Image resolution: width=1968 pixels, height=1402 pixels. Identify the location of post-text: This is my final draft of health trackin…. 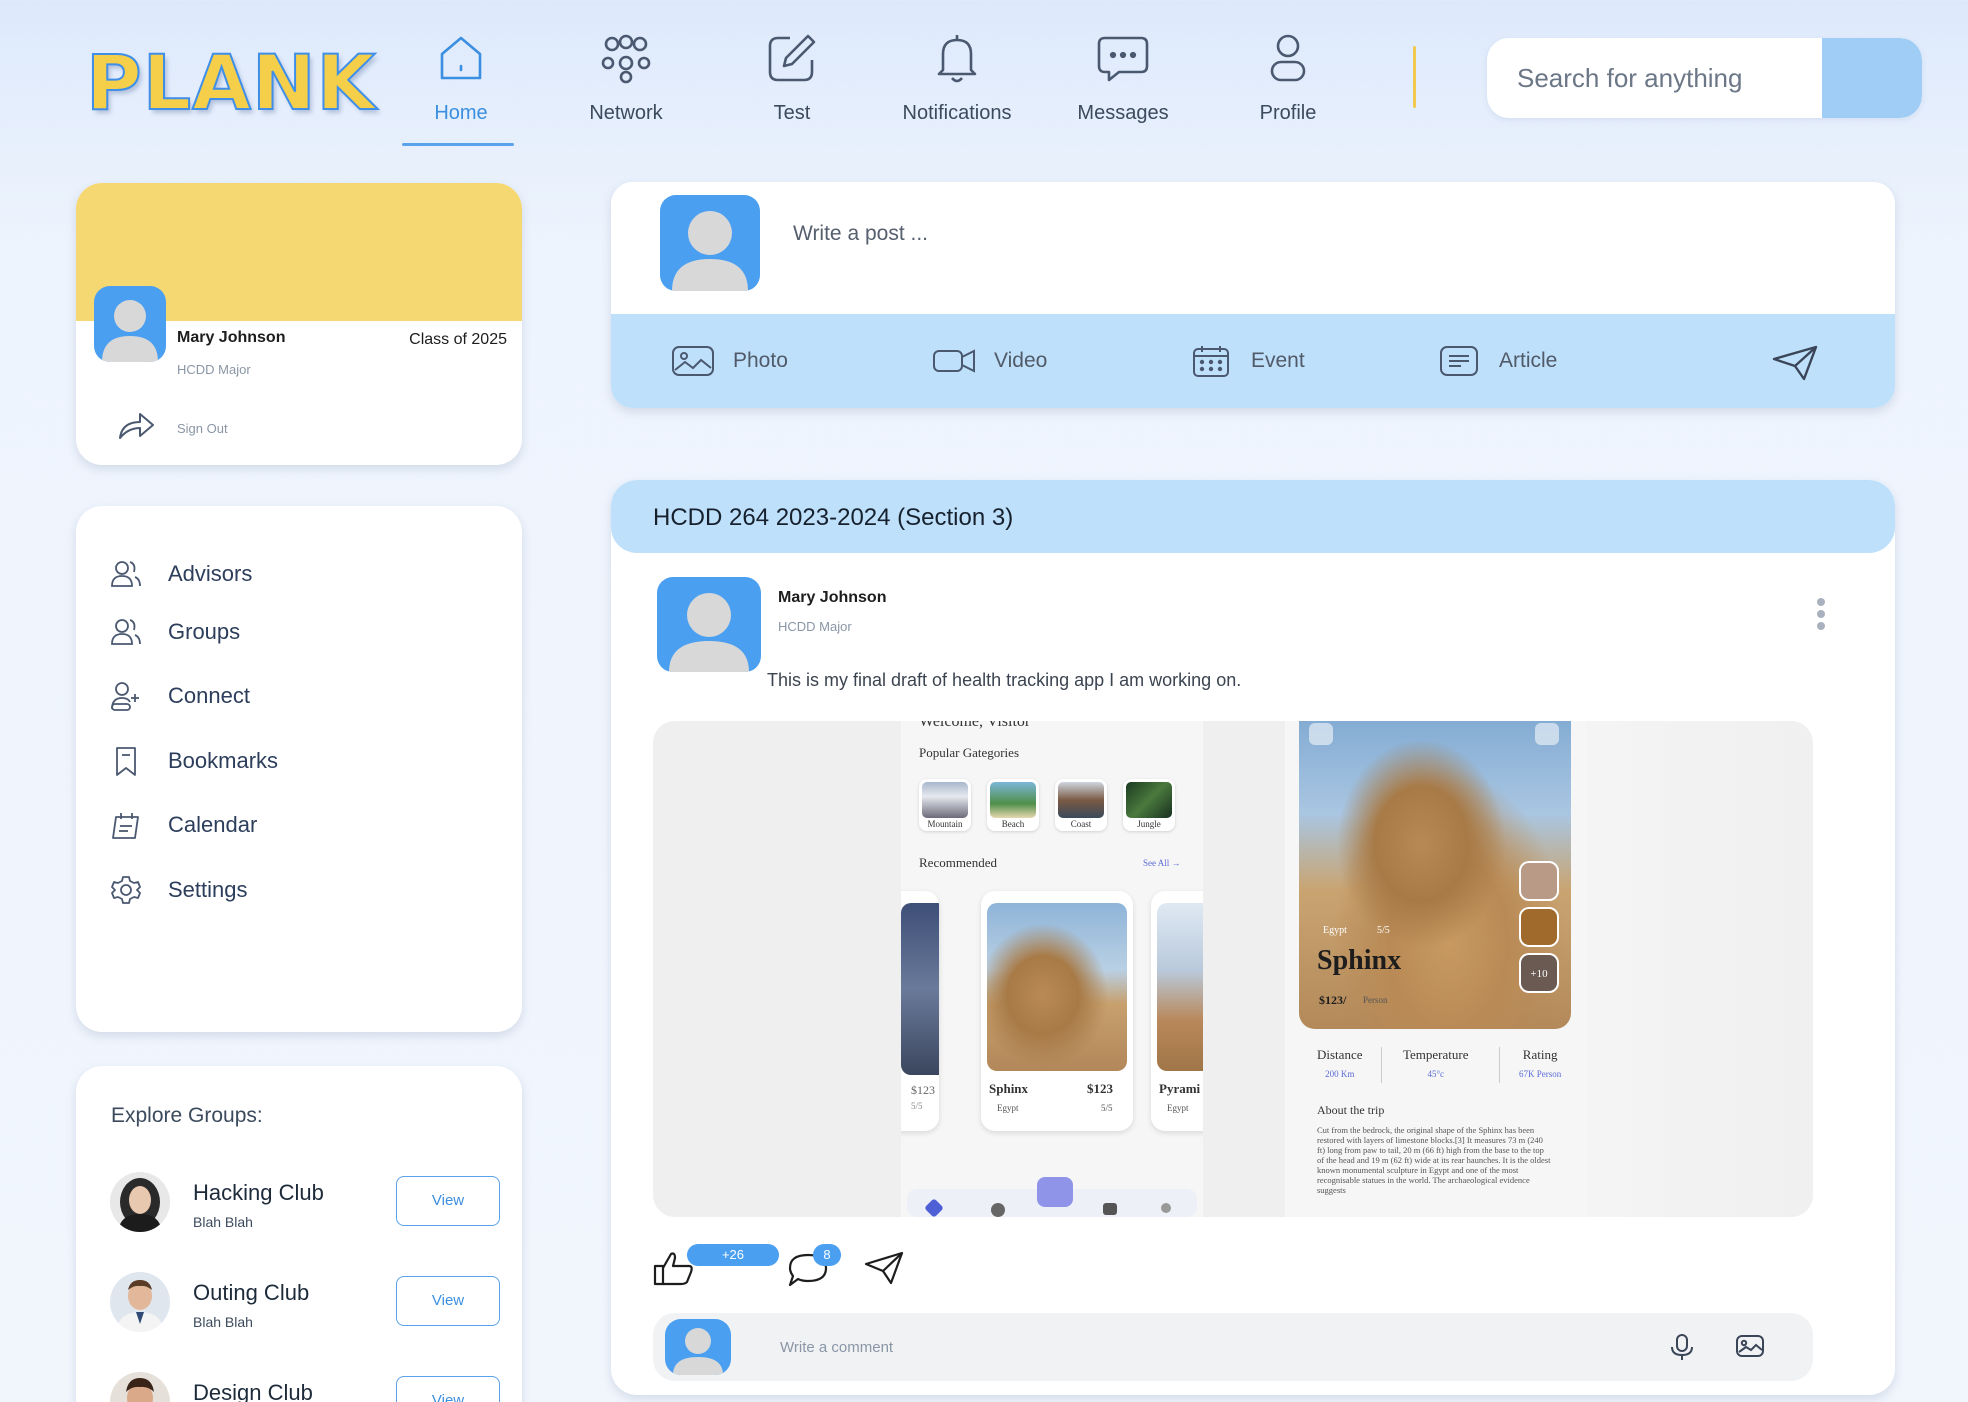
(1004, 680).